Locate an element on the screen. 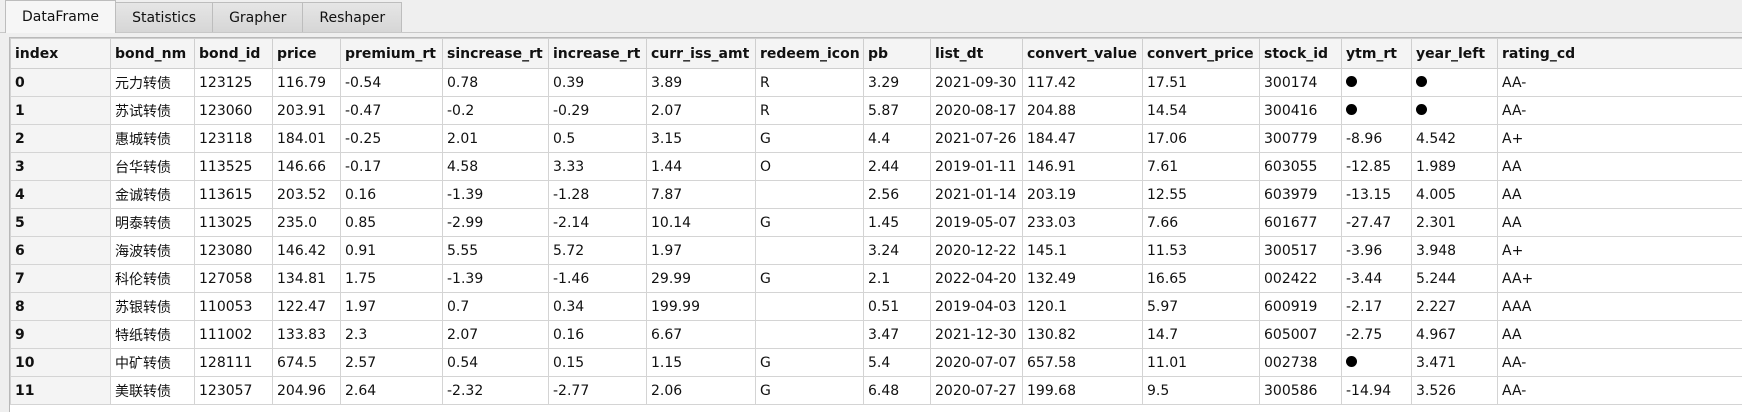 The height and width of the screenshot is (412, 1742). table-cell-sincrease-rt: 0.78 is located at coordinates (495, 82).